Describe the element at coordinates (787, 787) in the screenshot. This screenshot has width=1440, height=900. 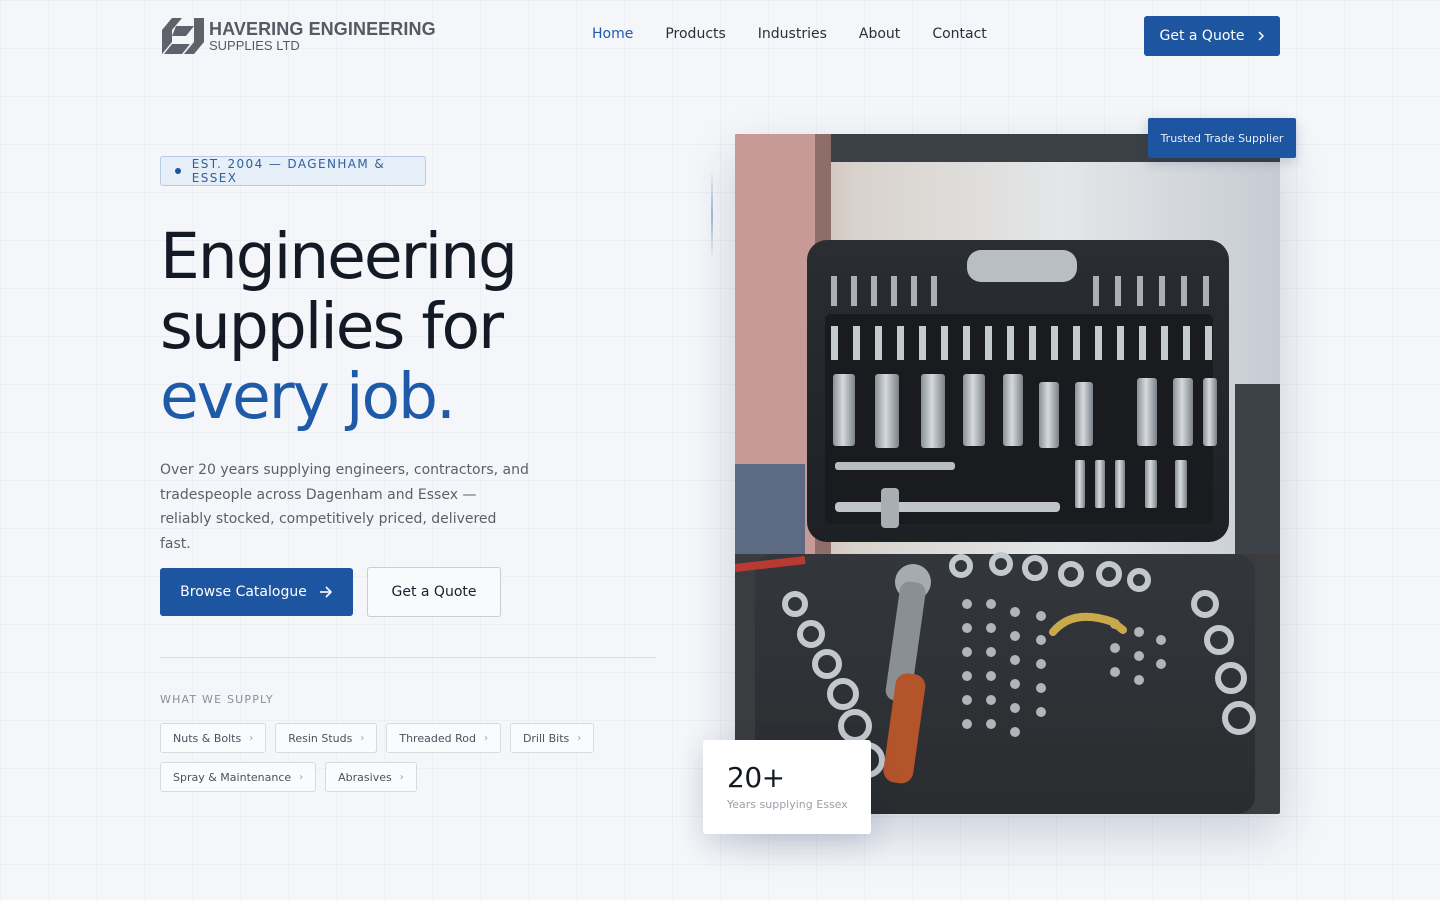
I see `stat-card: 20+ Years supplying Essex` at that location.